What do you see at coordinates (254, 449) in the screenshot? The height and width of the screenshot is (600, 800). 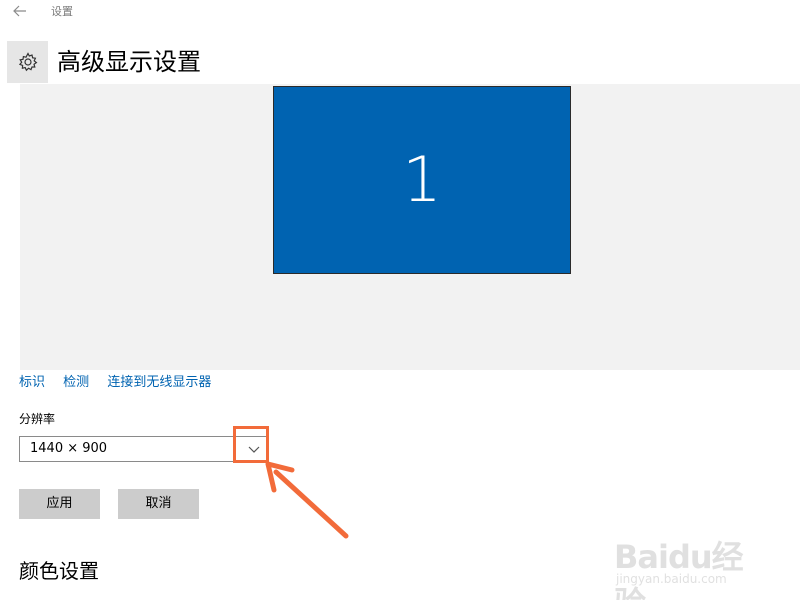 I see `chevron-down-icon` at bounding box center [254, 449].